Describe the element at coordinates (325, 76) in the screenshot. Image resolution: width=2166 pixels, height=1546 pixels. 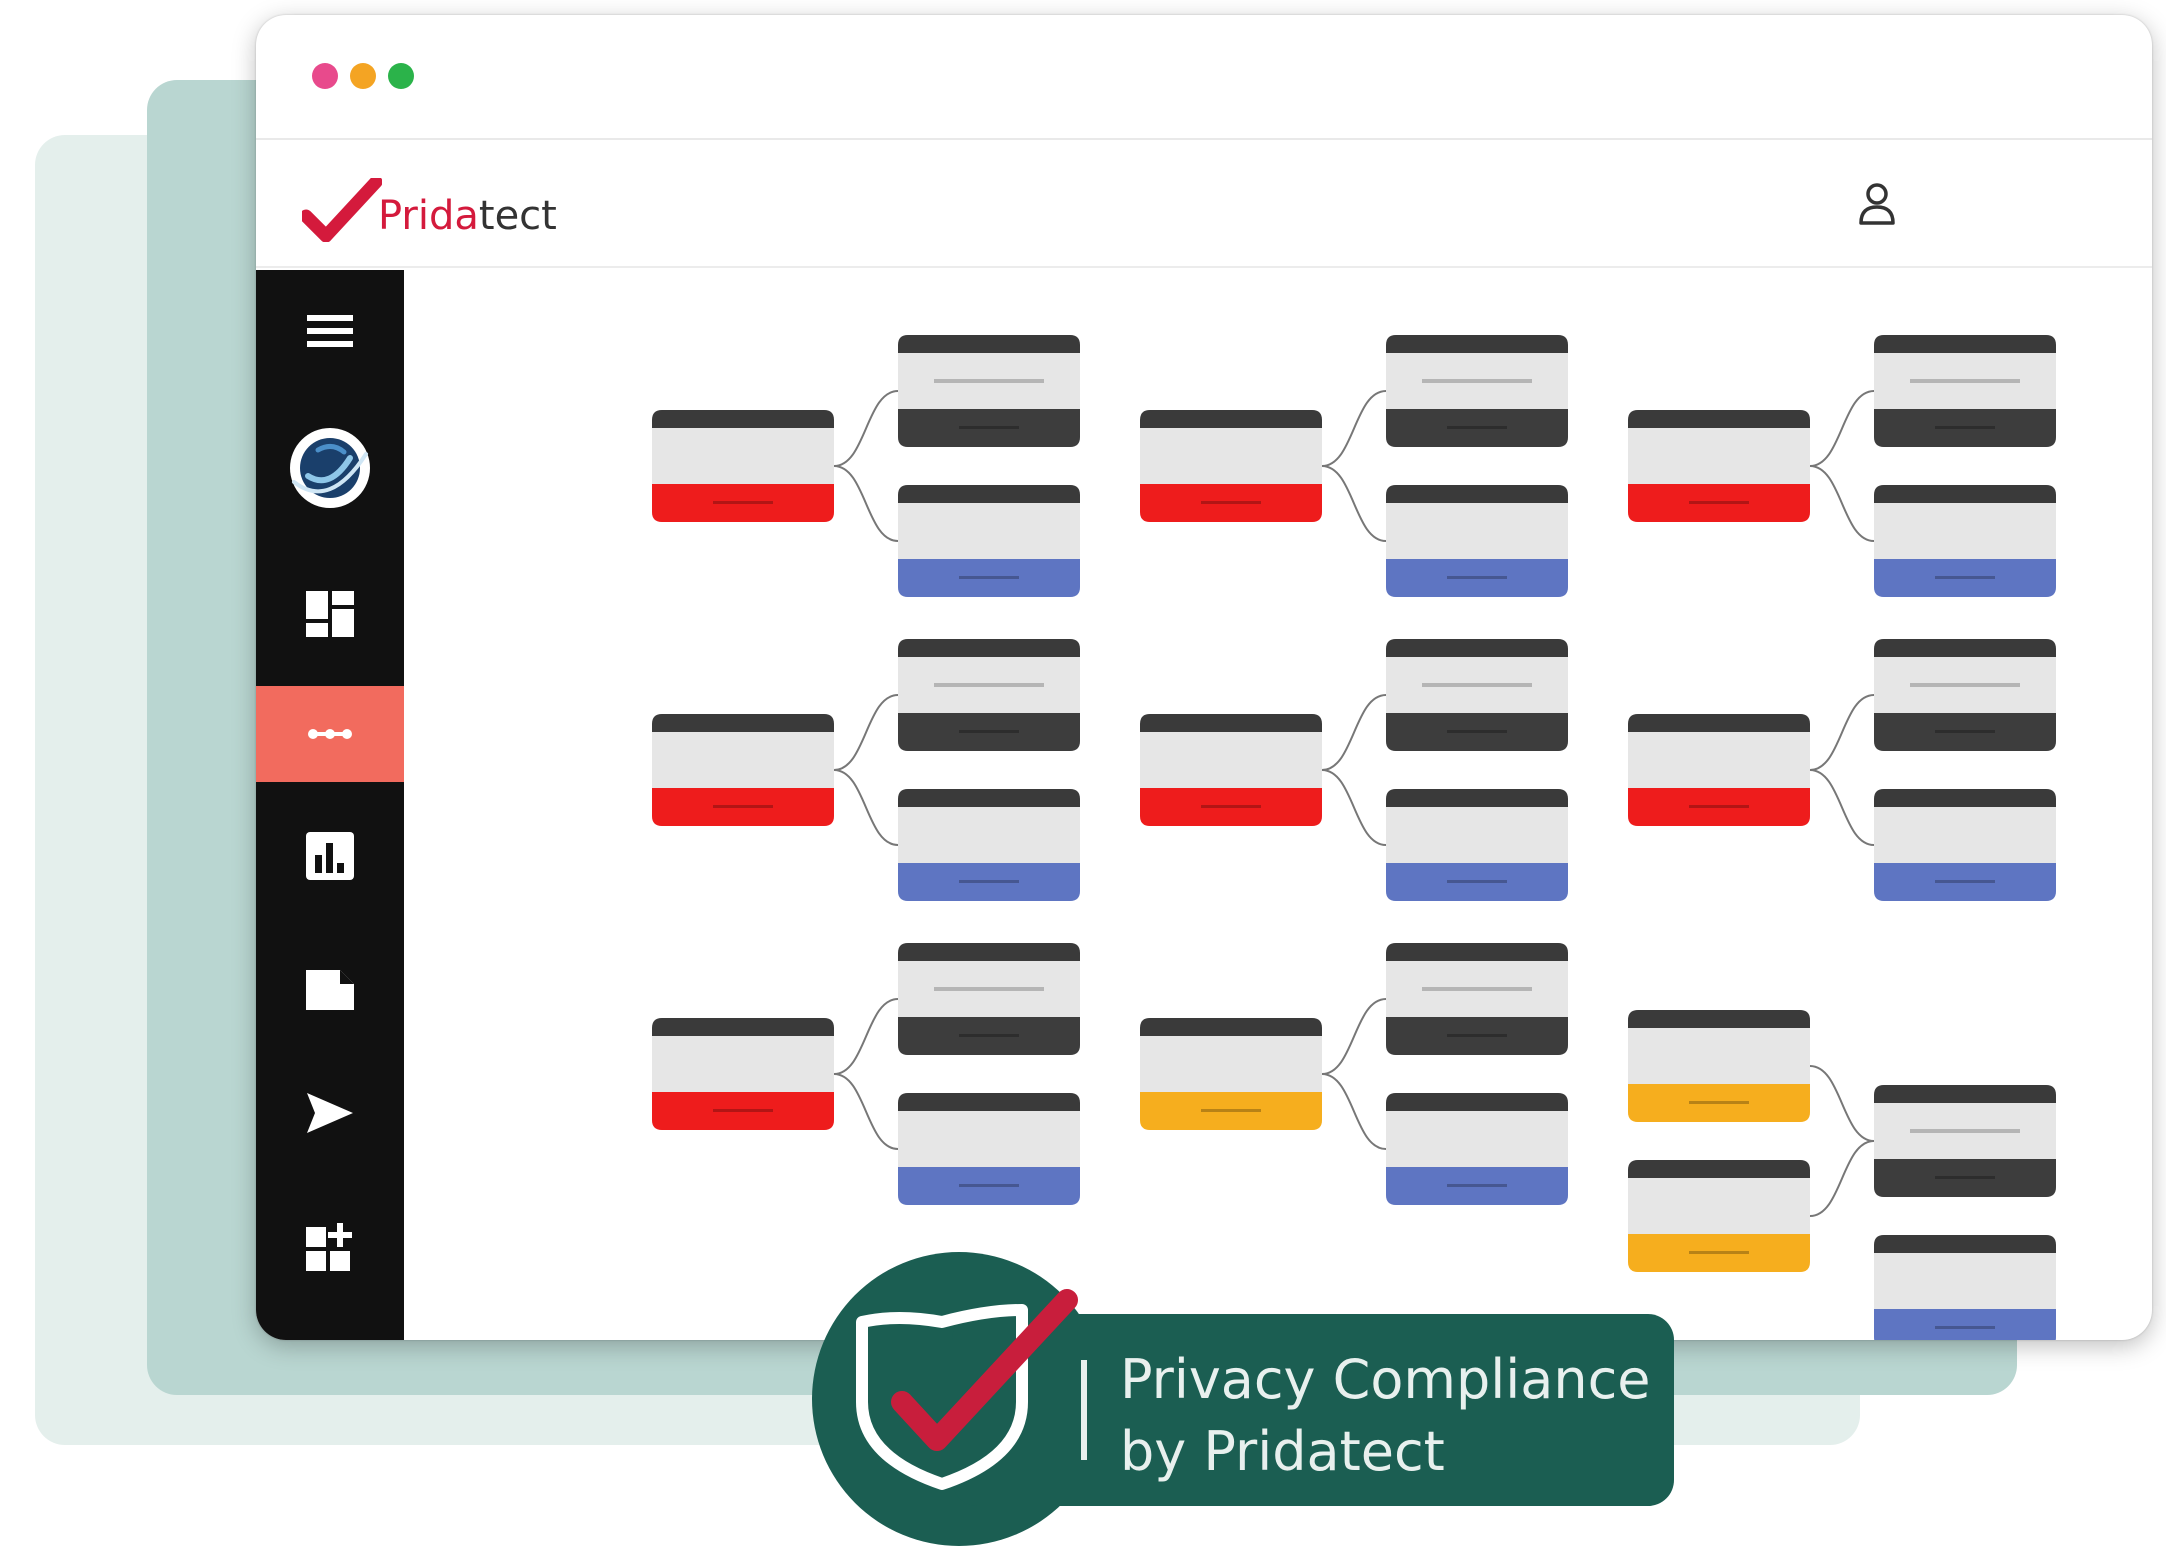
I see `close-window-dot` at that location.